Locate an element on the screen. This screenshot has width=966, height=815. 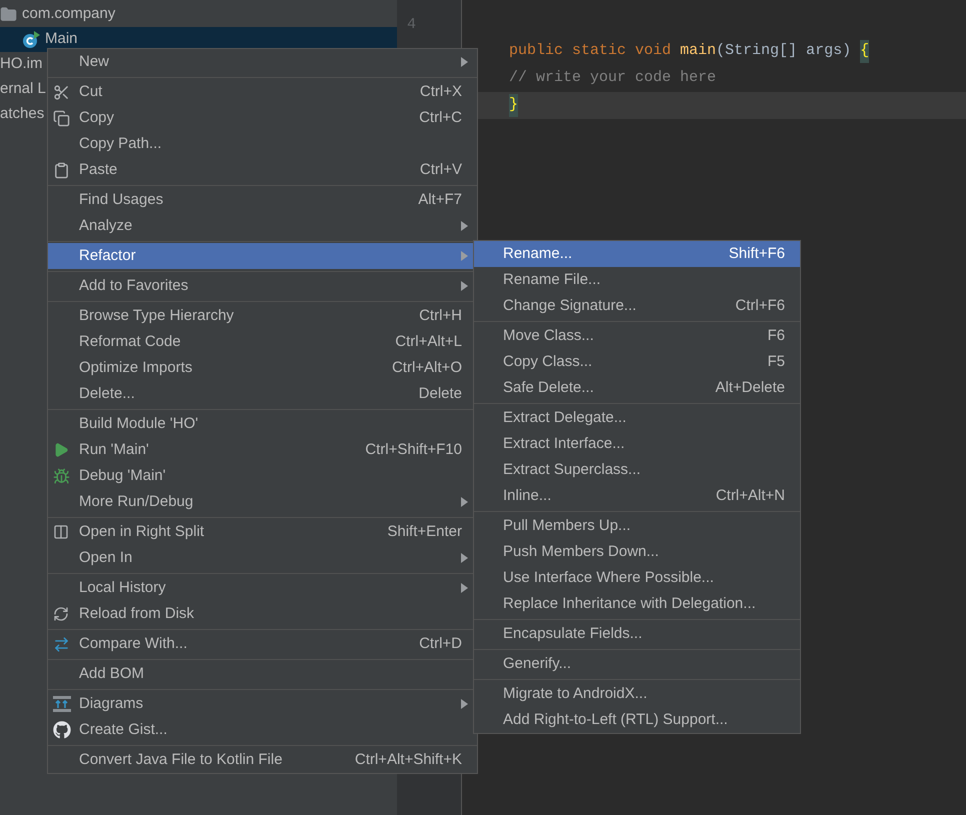
shortcut-label: F6 is located at coordinates (776, 336).